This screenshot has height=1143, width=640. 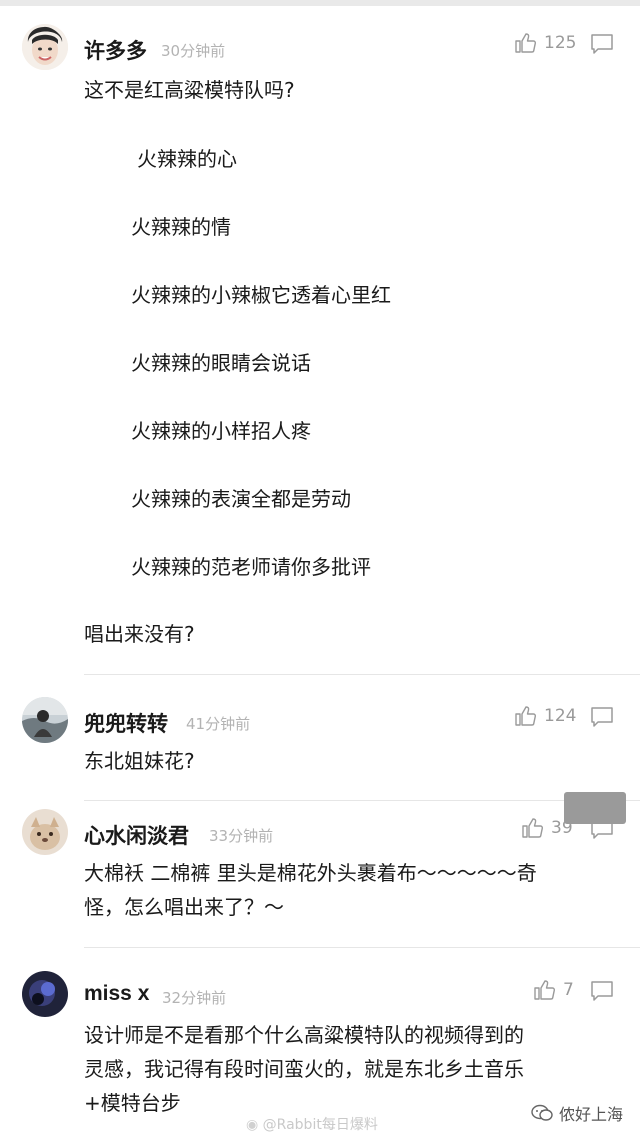 I want to click on lyric-line: 火辣辣的范老师请你多批评, so click(x=251, y=567).